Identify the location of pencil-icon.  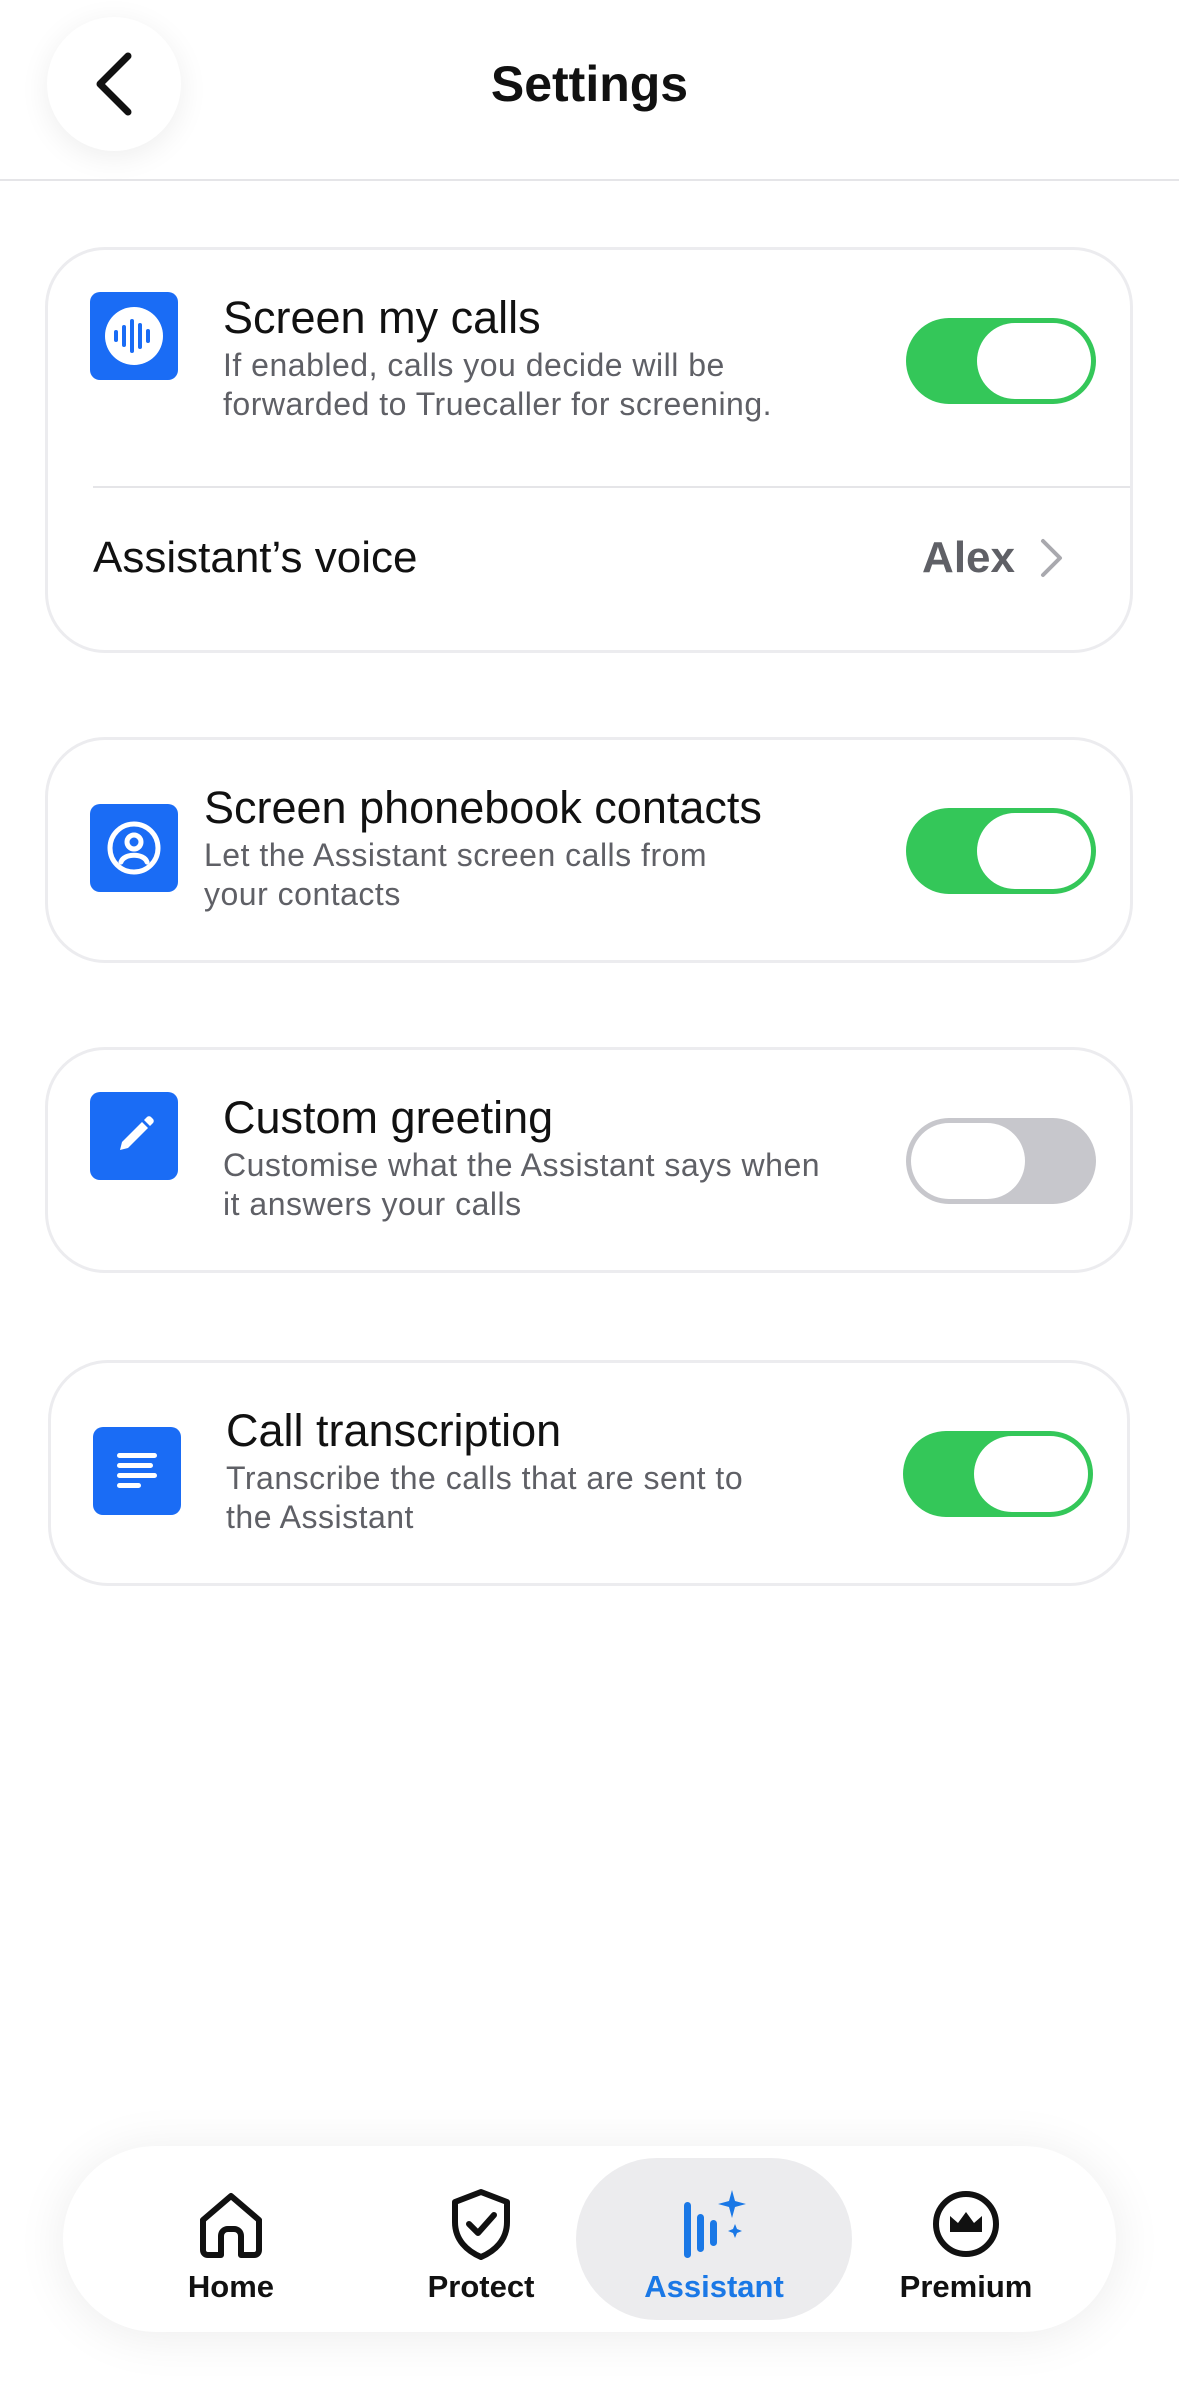
(134, 1136).